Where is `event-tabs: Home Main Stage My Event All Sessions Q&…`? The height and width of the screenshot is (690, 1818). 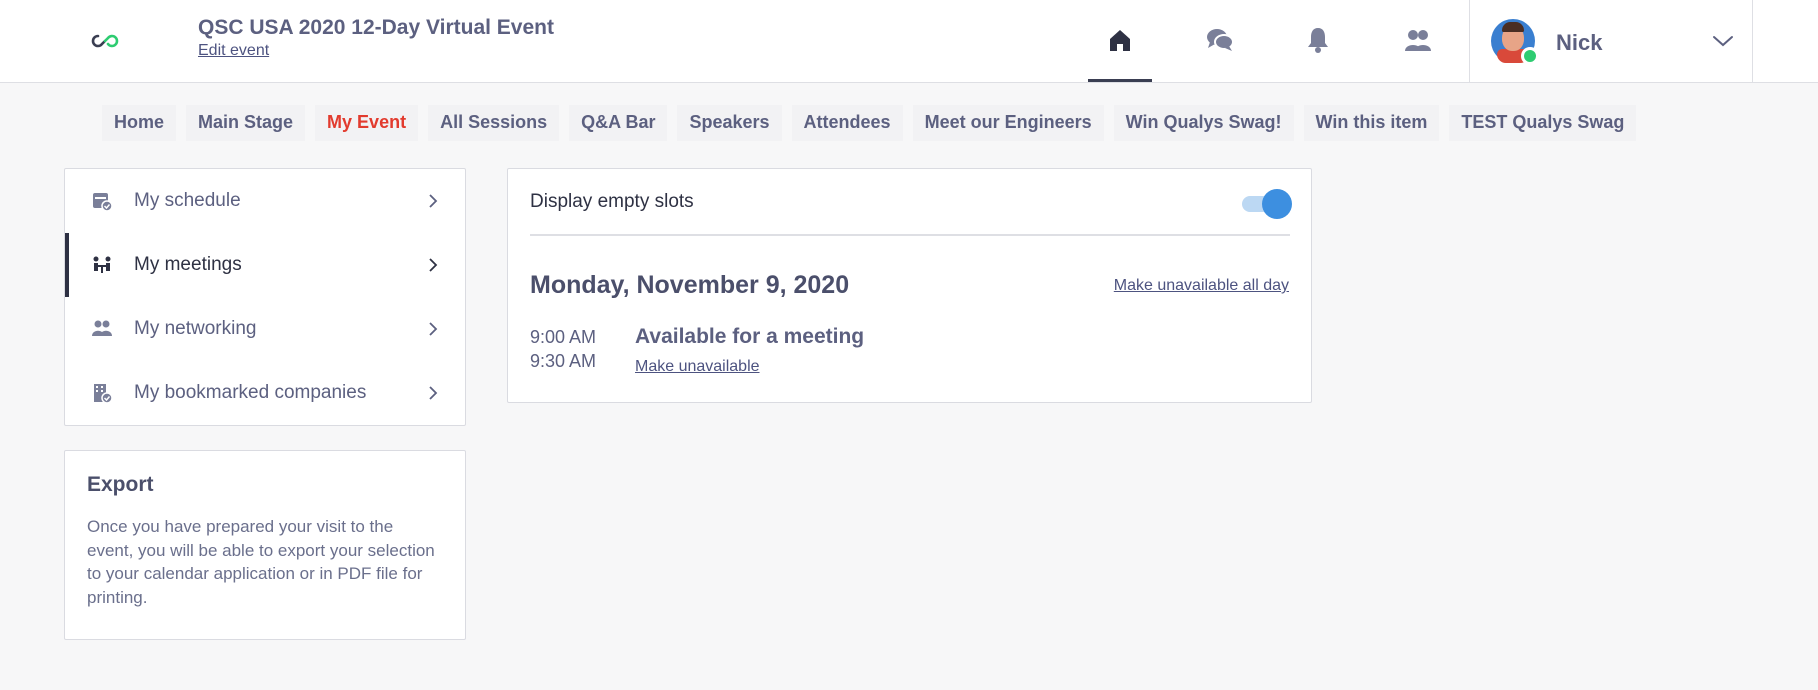
event-tabs: Home Main Stage My Event All Sessions Q&… is located at coordinates (869, 123).